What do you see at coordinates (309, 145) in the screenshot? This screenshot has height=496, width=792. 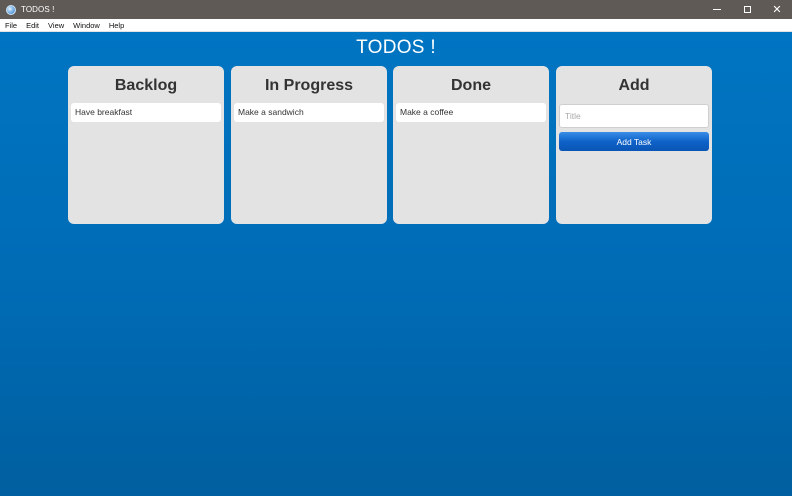 I see `column-in-progress: In Progress Make a sandwich` at bounding box center [309, 145].